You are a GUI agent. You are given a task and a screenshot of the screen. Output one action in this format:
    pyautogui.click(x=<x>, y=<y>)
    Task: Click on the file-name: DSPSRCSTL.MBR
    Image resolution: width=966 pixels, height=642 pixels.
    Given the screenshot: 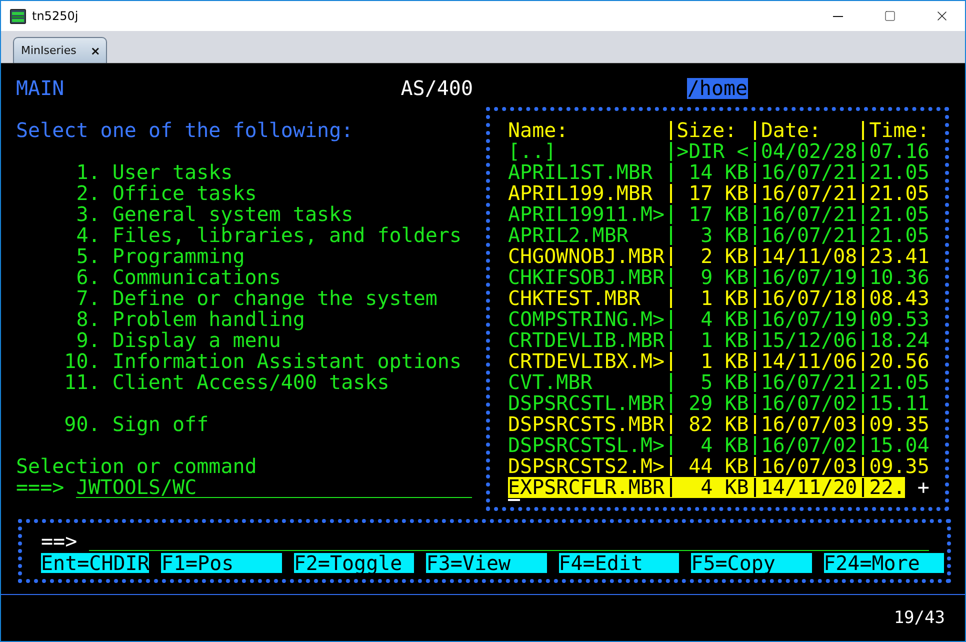 What is the action you would take?
    pyautogui.click(x=586, y=403)
    